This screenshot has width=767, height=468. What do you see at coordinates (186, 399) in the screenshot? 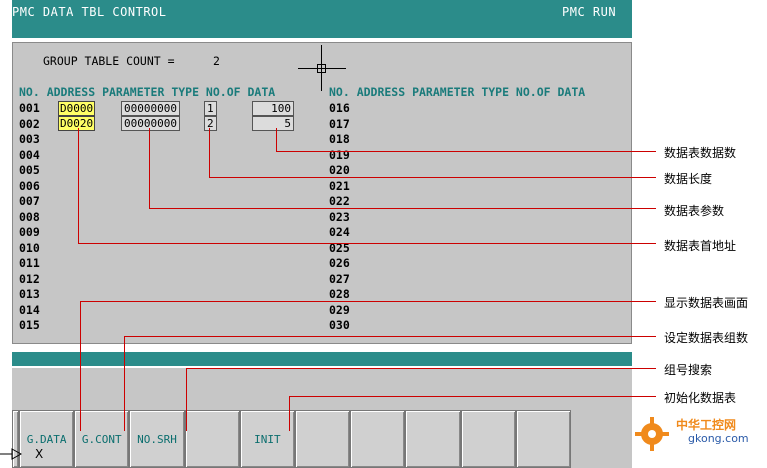
I see `search-leader-v` at bounding box center [186, 399].